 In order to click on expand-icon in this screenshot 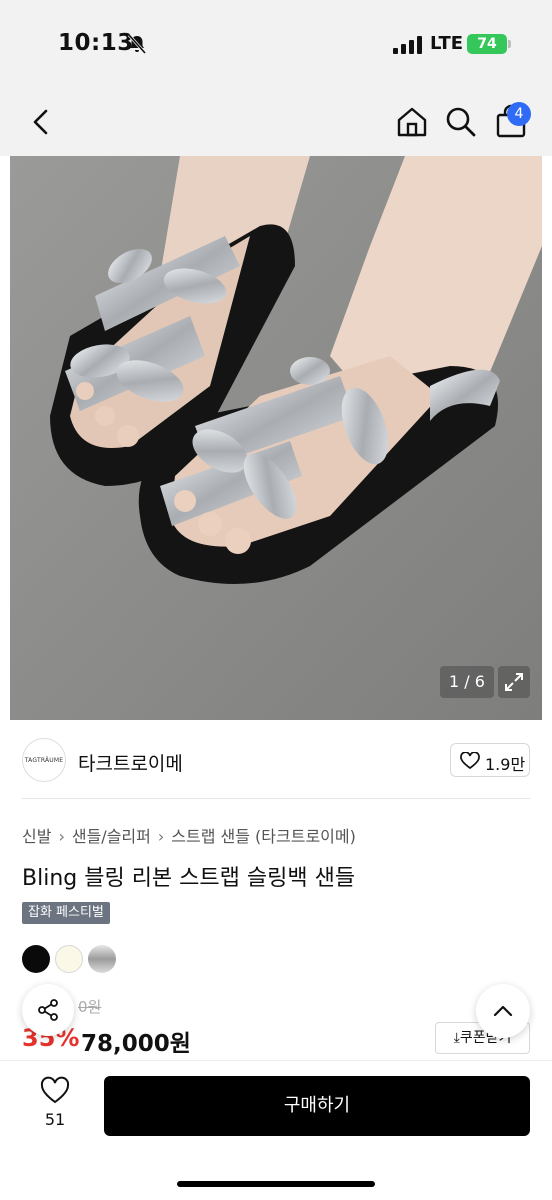, I will do `click(514, 682)`.